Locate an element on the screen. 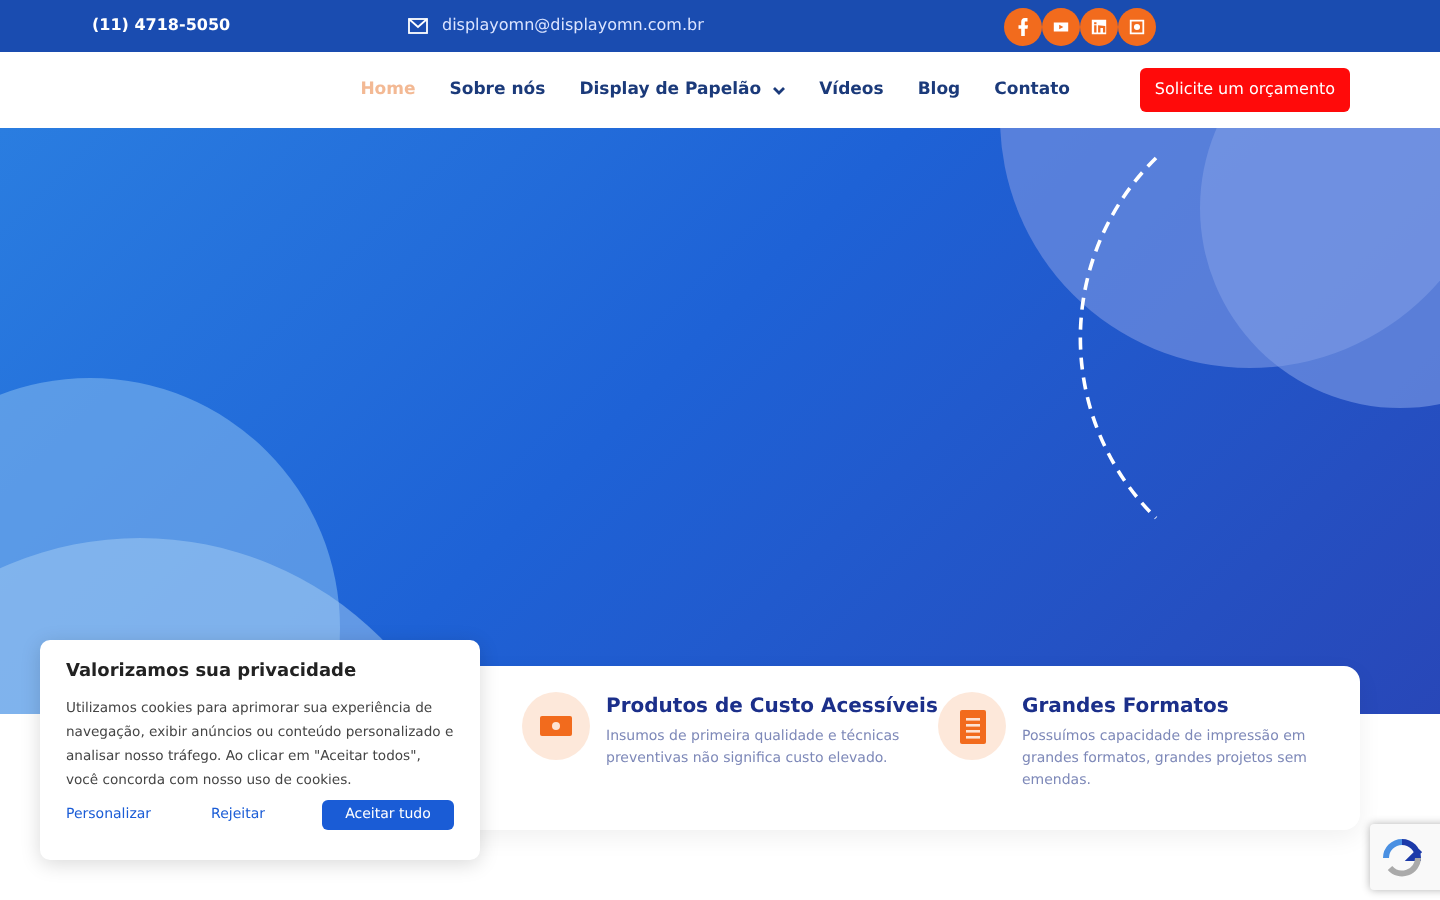  envelope-icon is located at coordinates (418, 26).